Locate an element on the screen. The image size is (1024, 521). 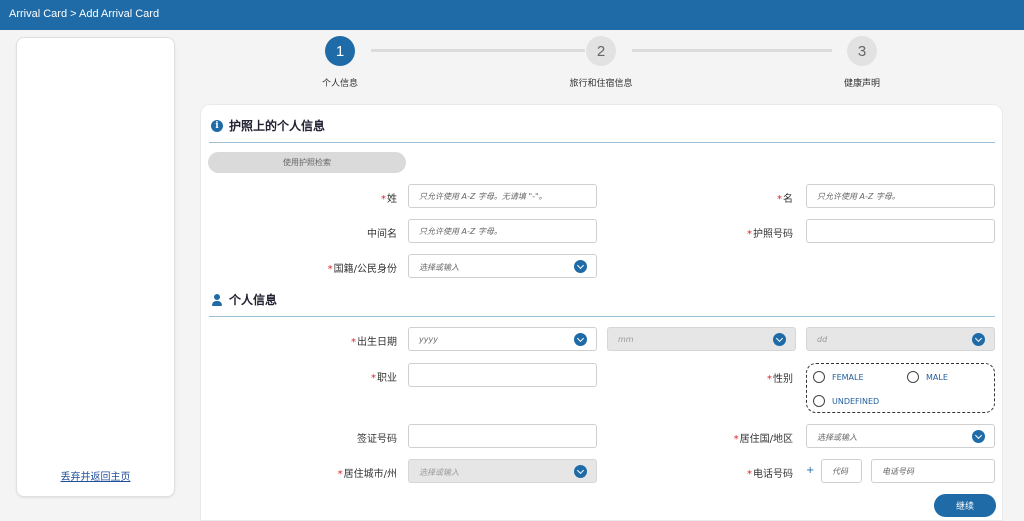
continue-button: 继续 is located at coordinates (965, 505).